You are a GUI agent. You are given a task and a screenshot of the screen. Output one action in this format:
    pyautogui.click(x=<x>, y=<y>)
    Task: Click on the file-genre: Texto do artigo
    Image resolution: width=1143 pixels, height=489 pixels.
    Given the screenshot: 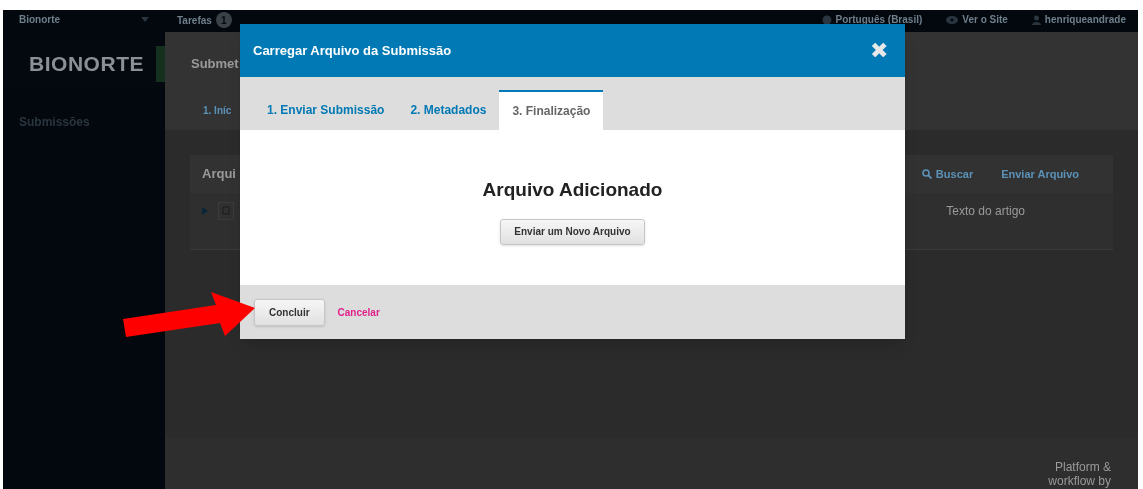 What is the action you would take?
    pyautogui.click(x=985, y=211)
    